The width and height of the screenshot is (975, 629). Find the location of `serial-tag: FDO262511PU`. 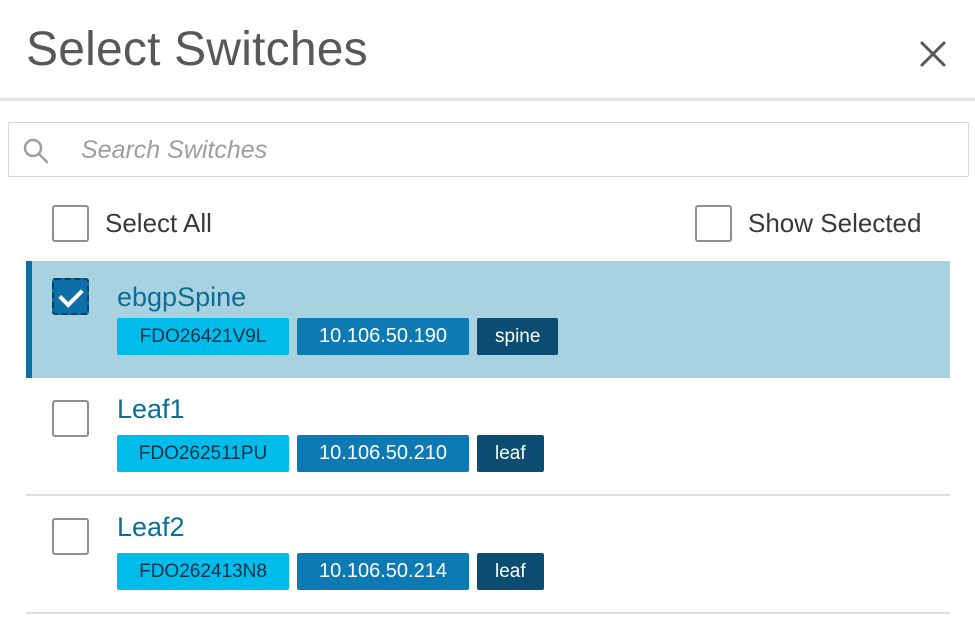

serial-tag: FDO262511PU is located at coordinates (203, 453).